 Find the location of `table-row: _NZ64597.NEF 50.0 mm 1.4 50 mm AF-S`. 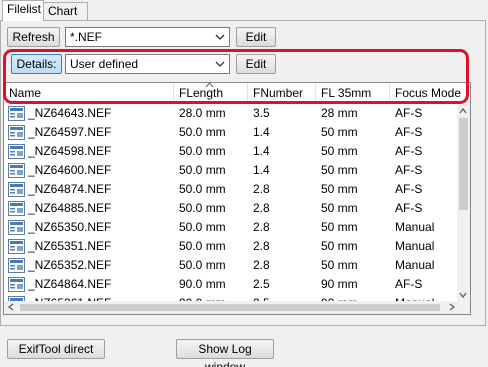

table-row: _NZ64597.NEF 50.0 mm 1.4 50 mm AF-S is located at coordinates (231, 132).